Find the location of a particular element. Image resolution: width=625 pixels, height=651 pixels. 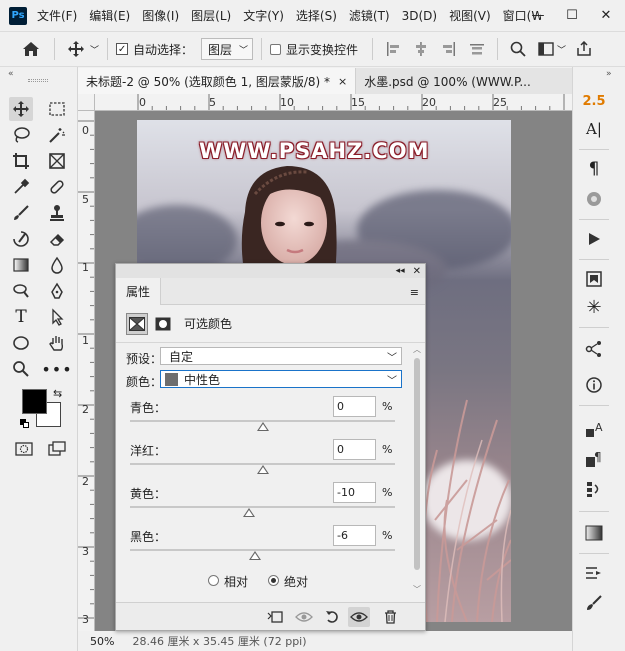

menu-filter: 滤镜(T) is located at coordinates (369, 15).